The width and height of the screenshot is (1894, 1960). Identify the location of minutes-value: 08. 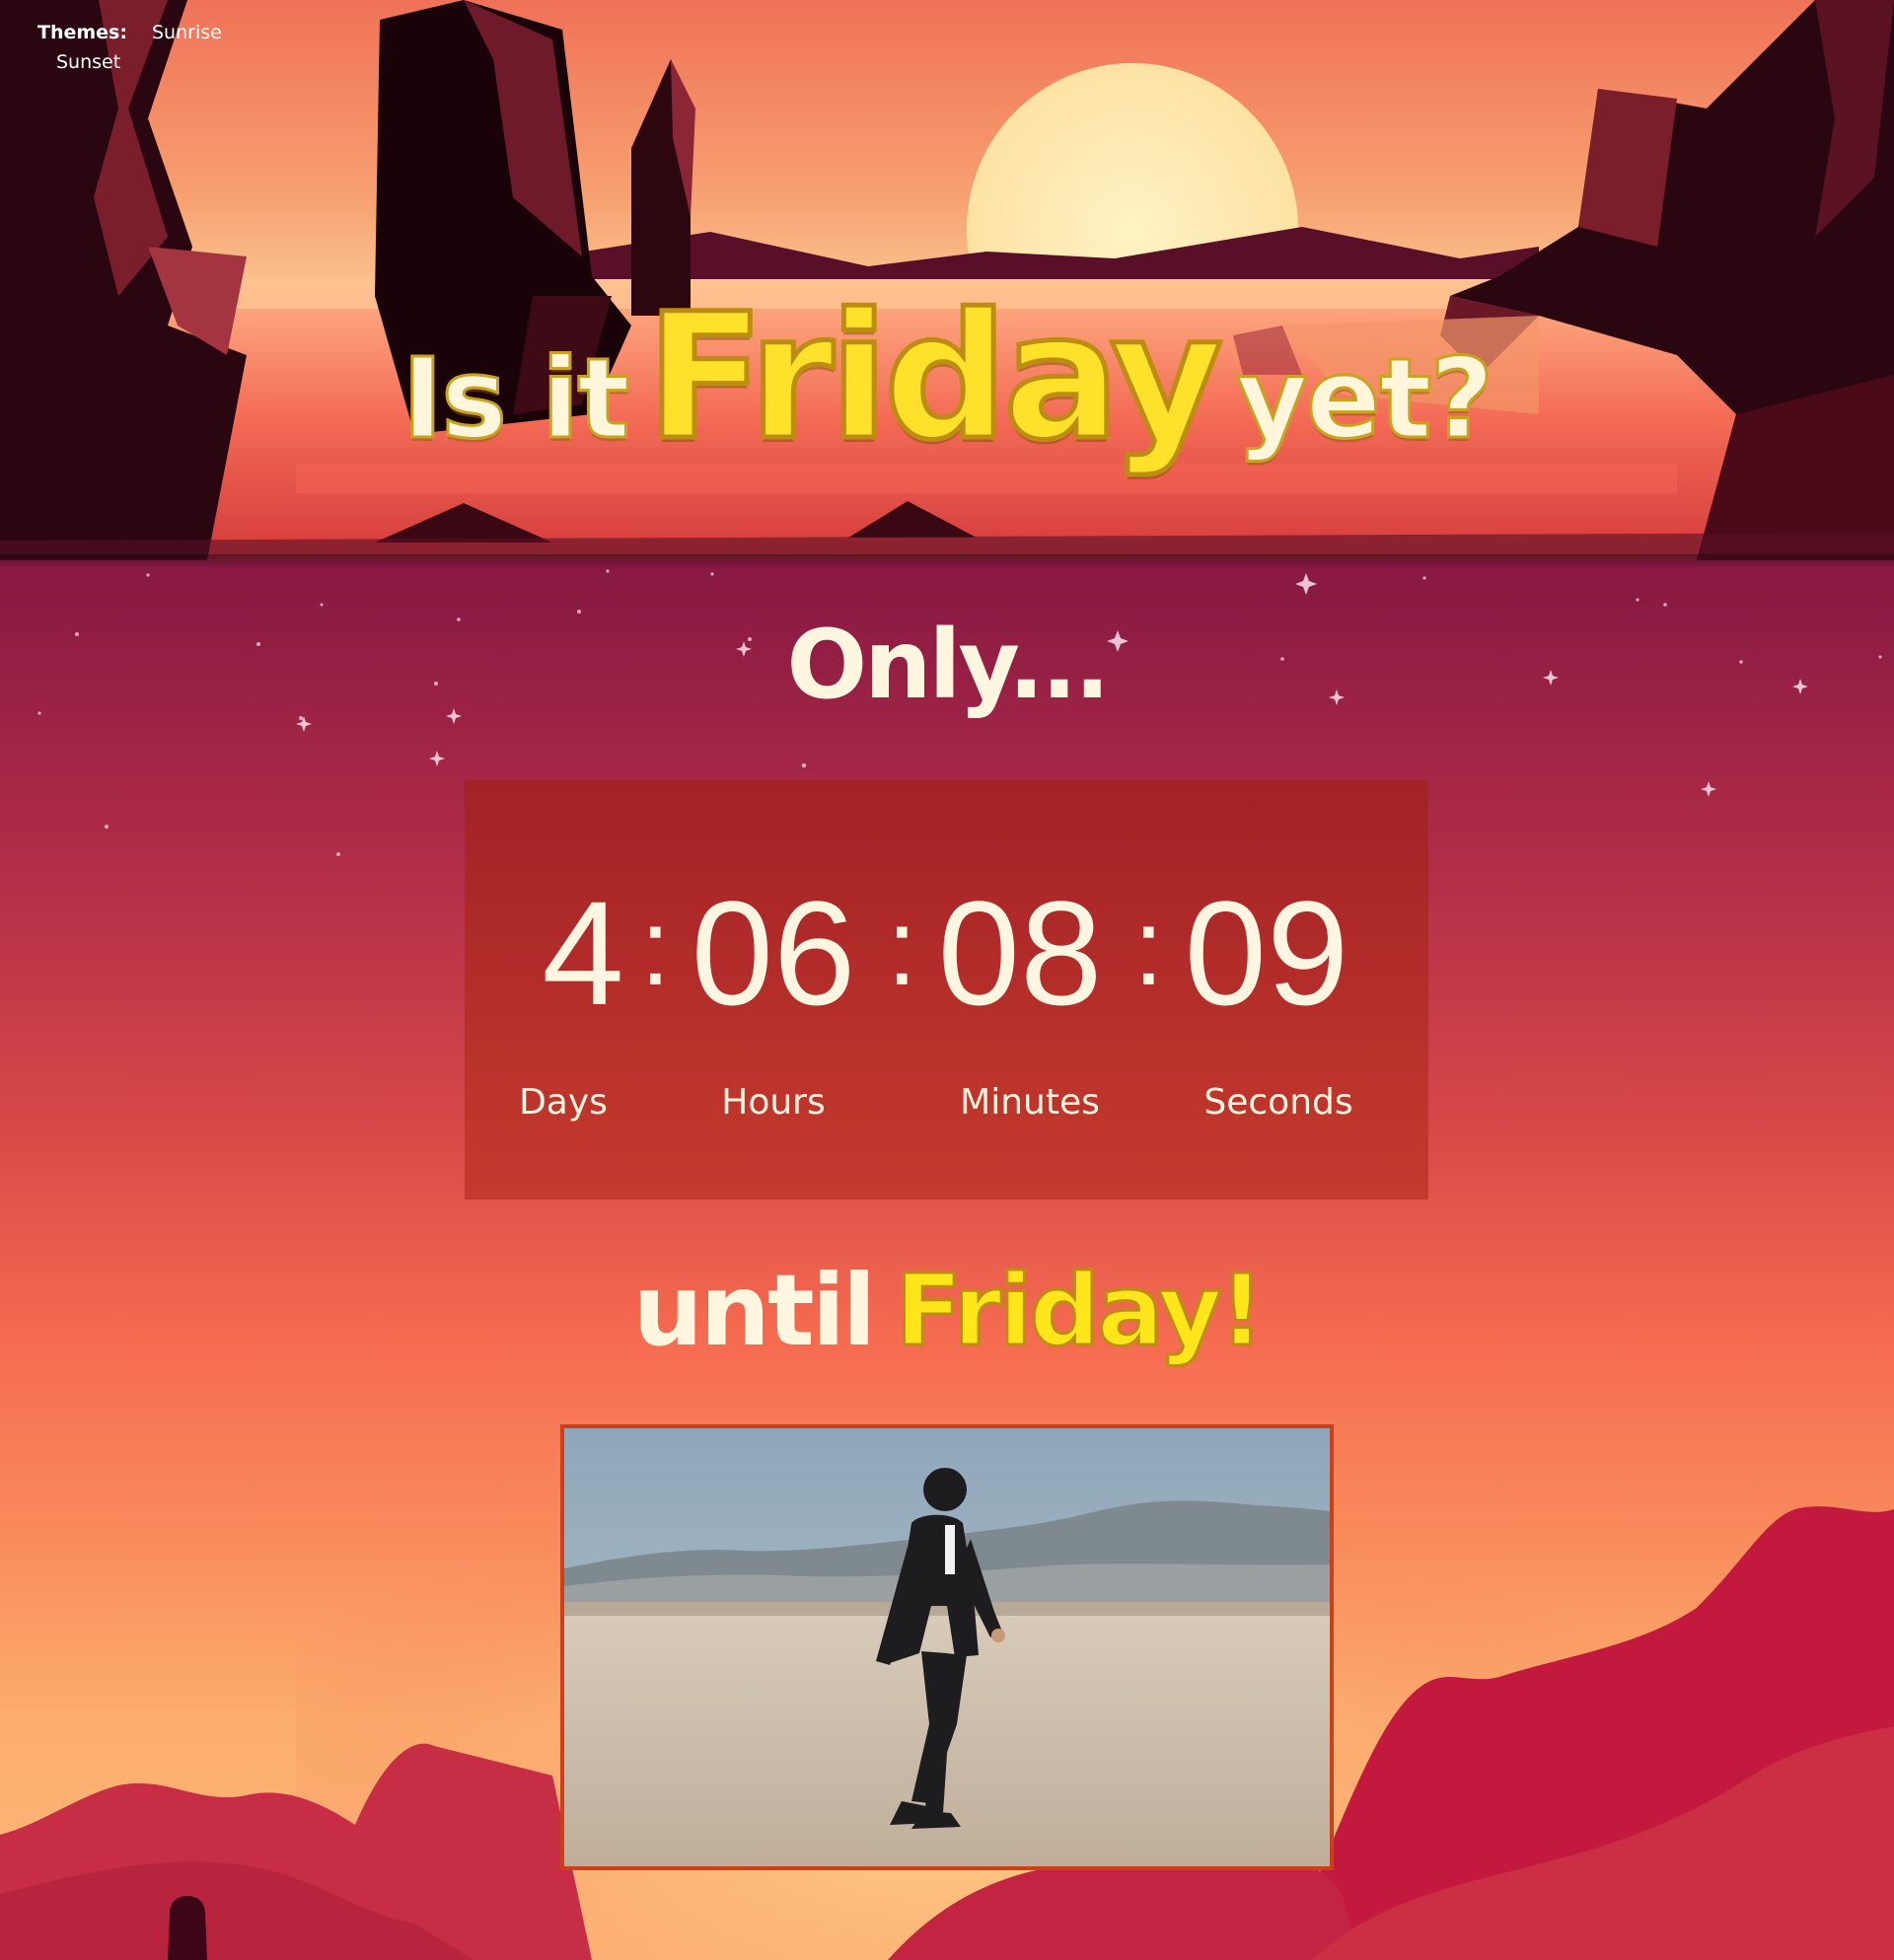
(1020, 953).